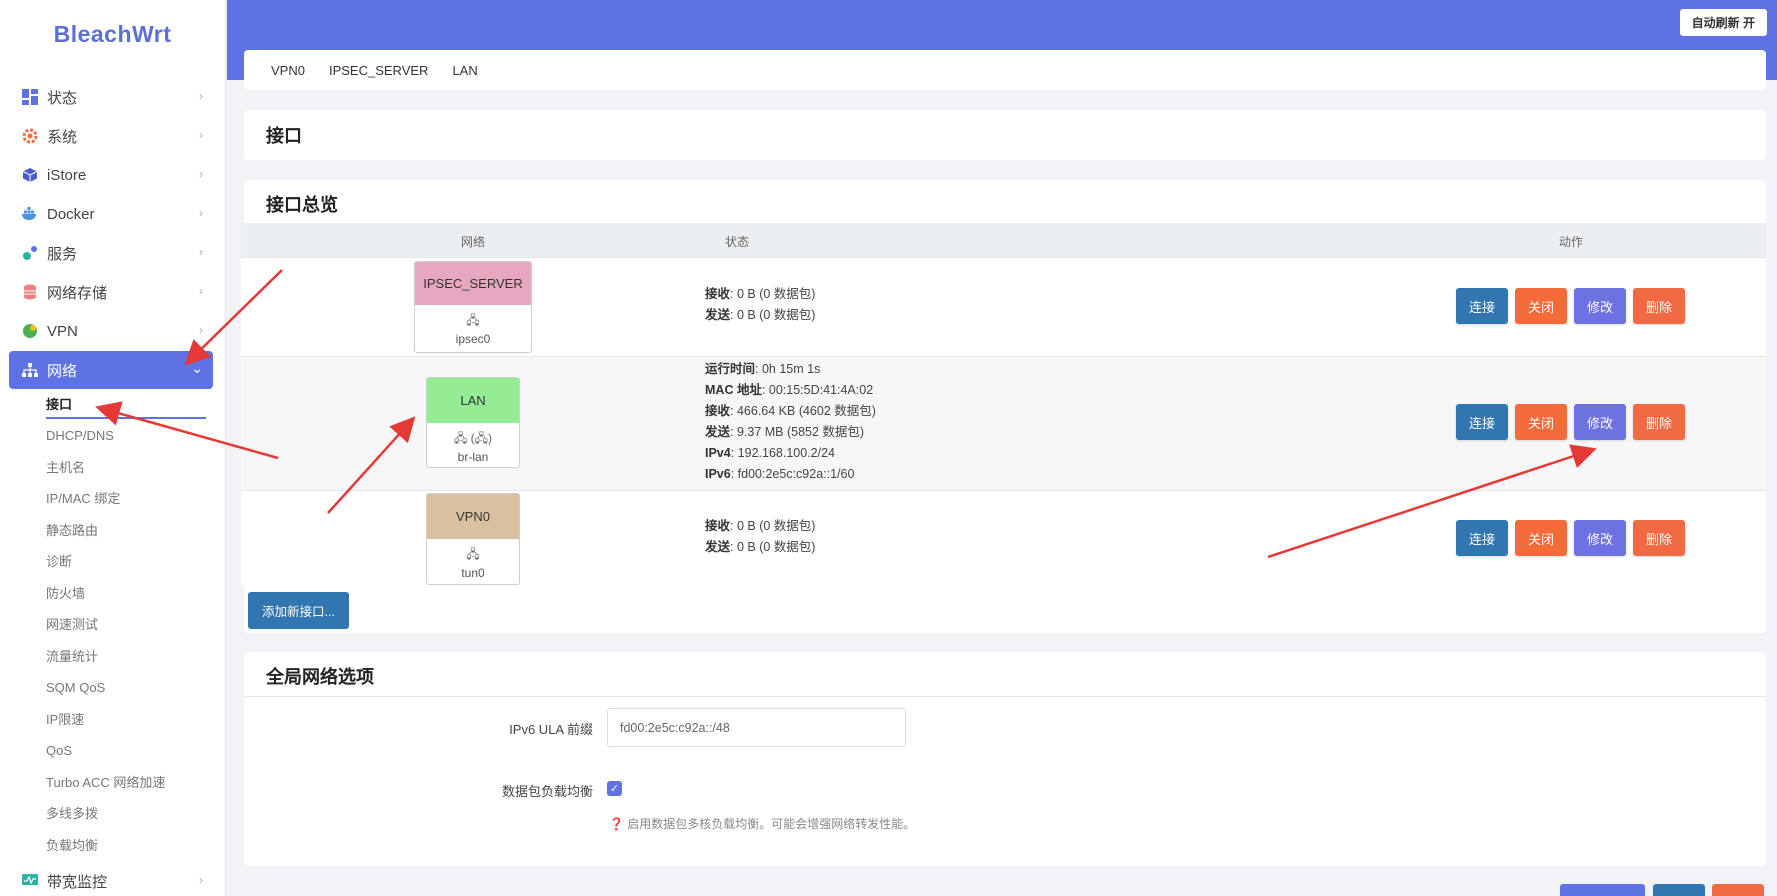 This screenshot has height=896, width=1777. What do you see at coordinates (111, 879) in the screenshot?
I see `sidebar-item-bandwidth: 带宽监控 ›` at bounding box center [111, 879].